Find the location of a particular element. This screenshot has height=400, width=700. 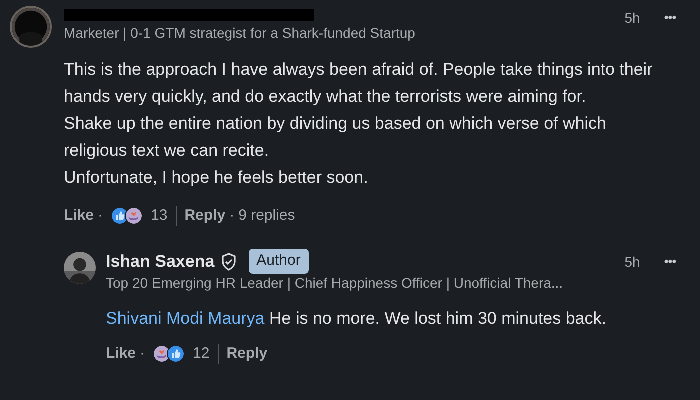

comment-text: This is the approach I have always been afraid of. People take things into their hands very quickly, and do exactly what the terrorists were aiming for. is located at coordinates (359, 83).